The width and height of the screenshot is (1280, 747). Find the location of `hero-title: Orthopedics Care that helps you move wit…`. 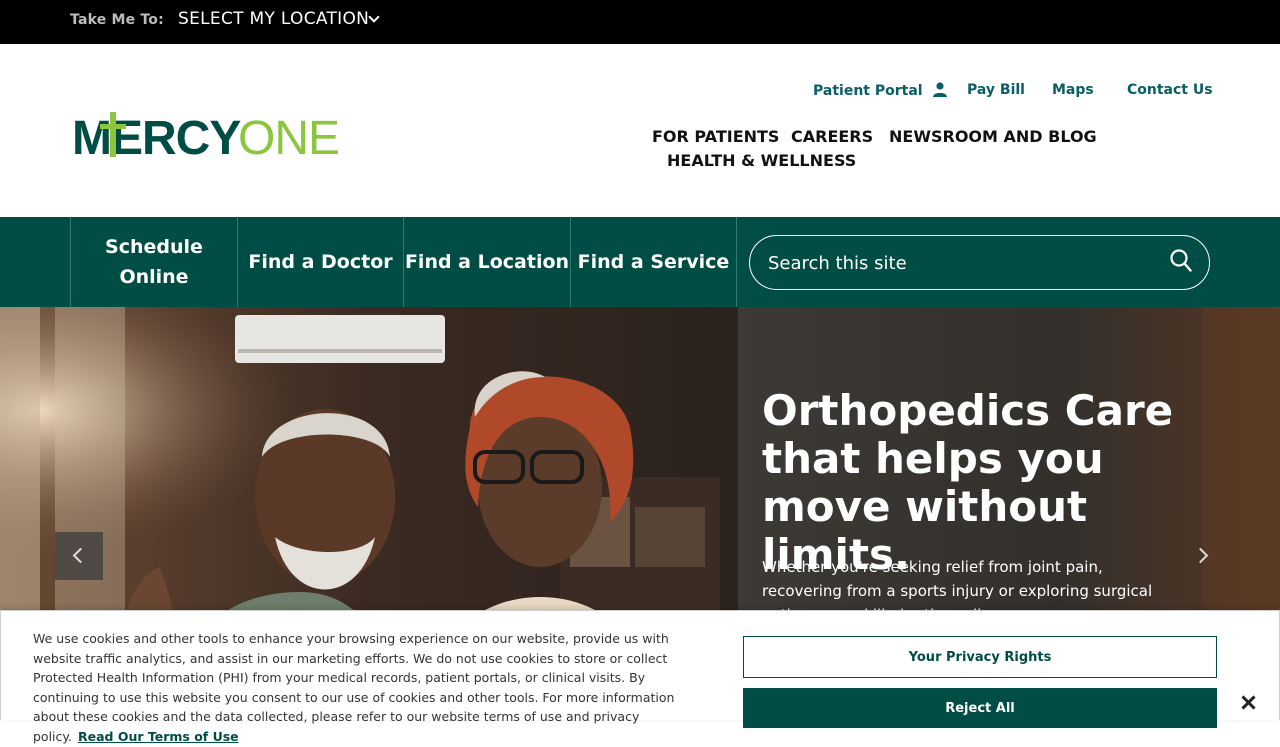

hero-title: Orthopedics Care that helps you move wit… is located at coordinates (968, 482).